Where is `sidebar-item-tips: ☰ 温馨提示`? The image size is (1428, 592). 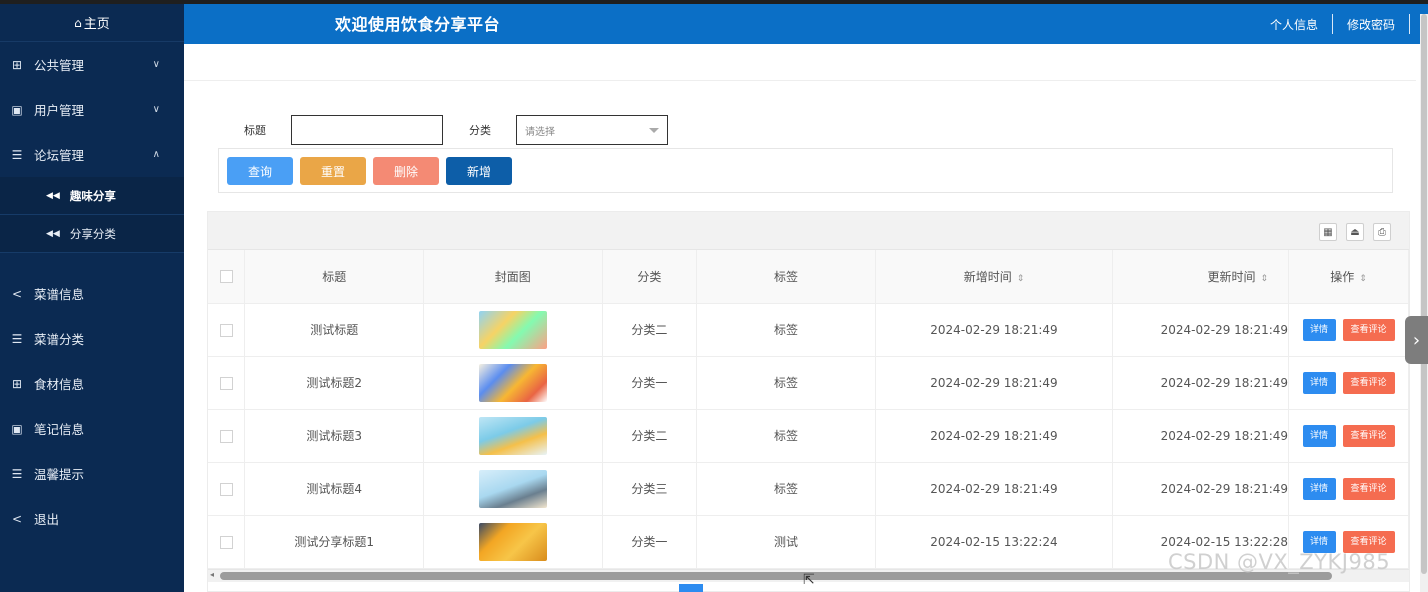 sidebar-item-tips: ☰ 温馨提示 is located at coordinates (92, 473).